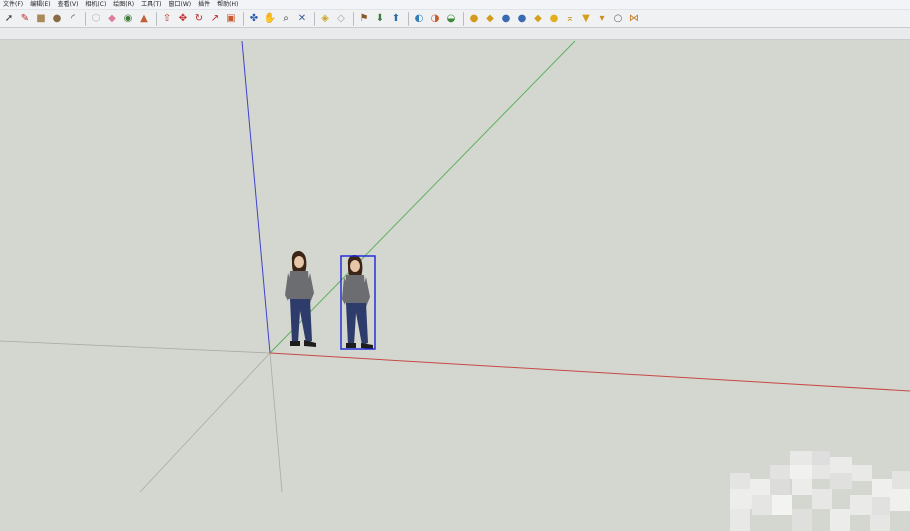 This screenshot has width=910, height=531. Describe the element at coordinates (167, 19) in the screenshot. I see `push-pull-icon: ⇧` at that location.